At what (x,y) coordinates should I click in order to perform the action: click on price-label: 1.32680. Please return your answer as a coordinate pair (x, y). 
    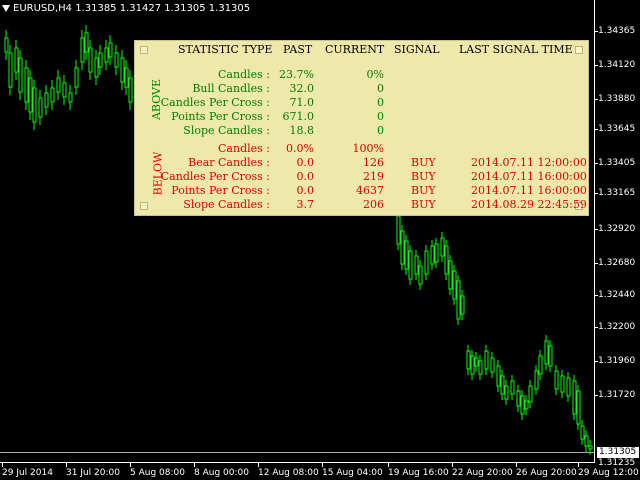
    Looking at the image, I should click on (617, 263).